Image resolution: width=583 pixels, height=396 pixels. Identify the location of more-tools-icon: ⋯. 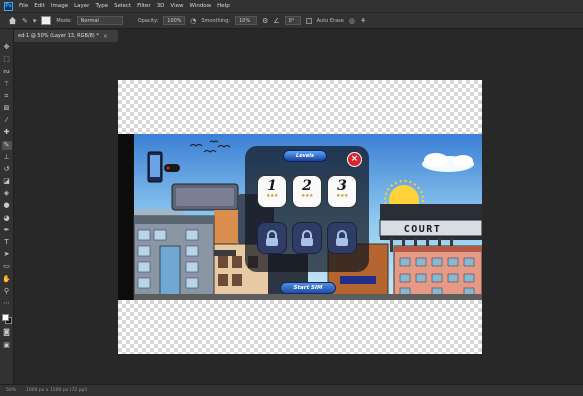
(7, 303).